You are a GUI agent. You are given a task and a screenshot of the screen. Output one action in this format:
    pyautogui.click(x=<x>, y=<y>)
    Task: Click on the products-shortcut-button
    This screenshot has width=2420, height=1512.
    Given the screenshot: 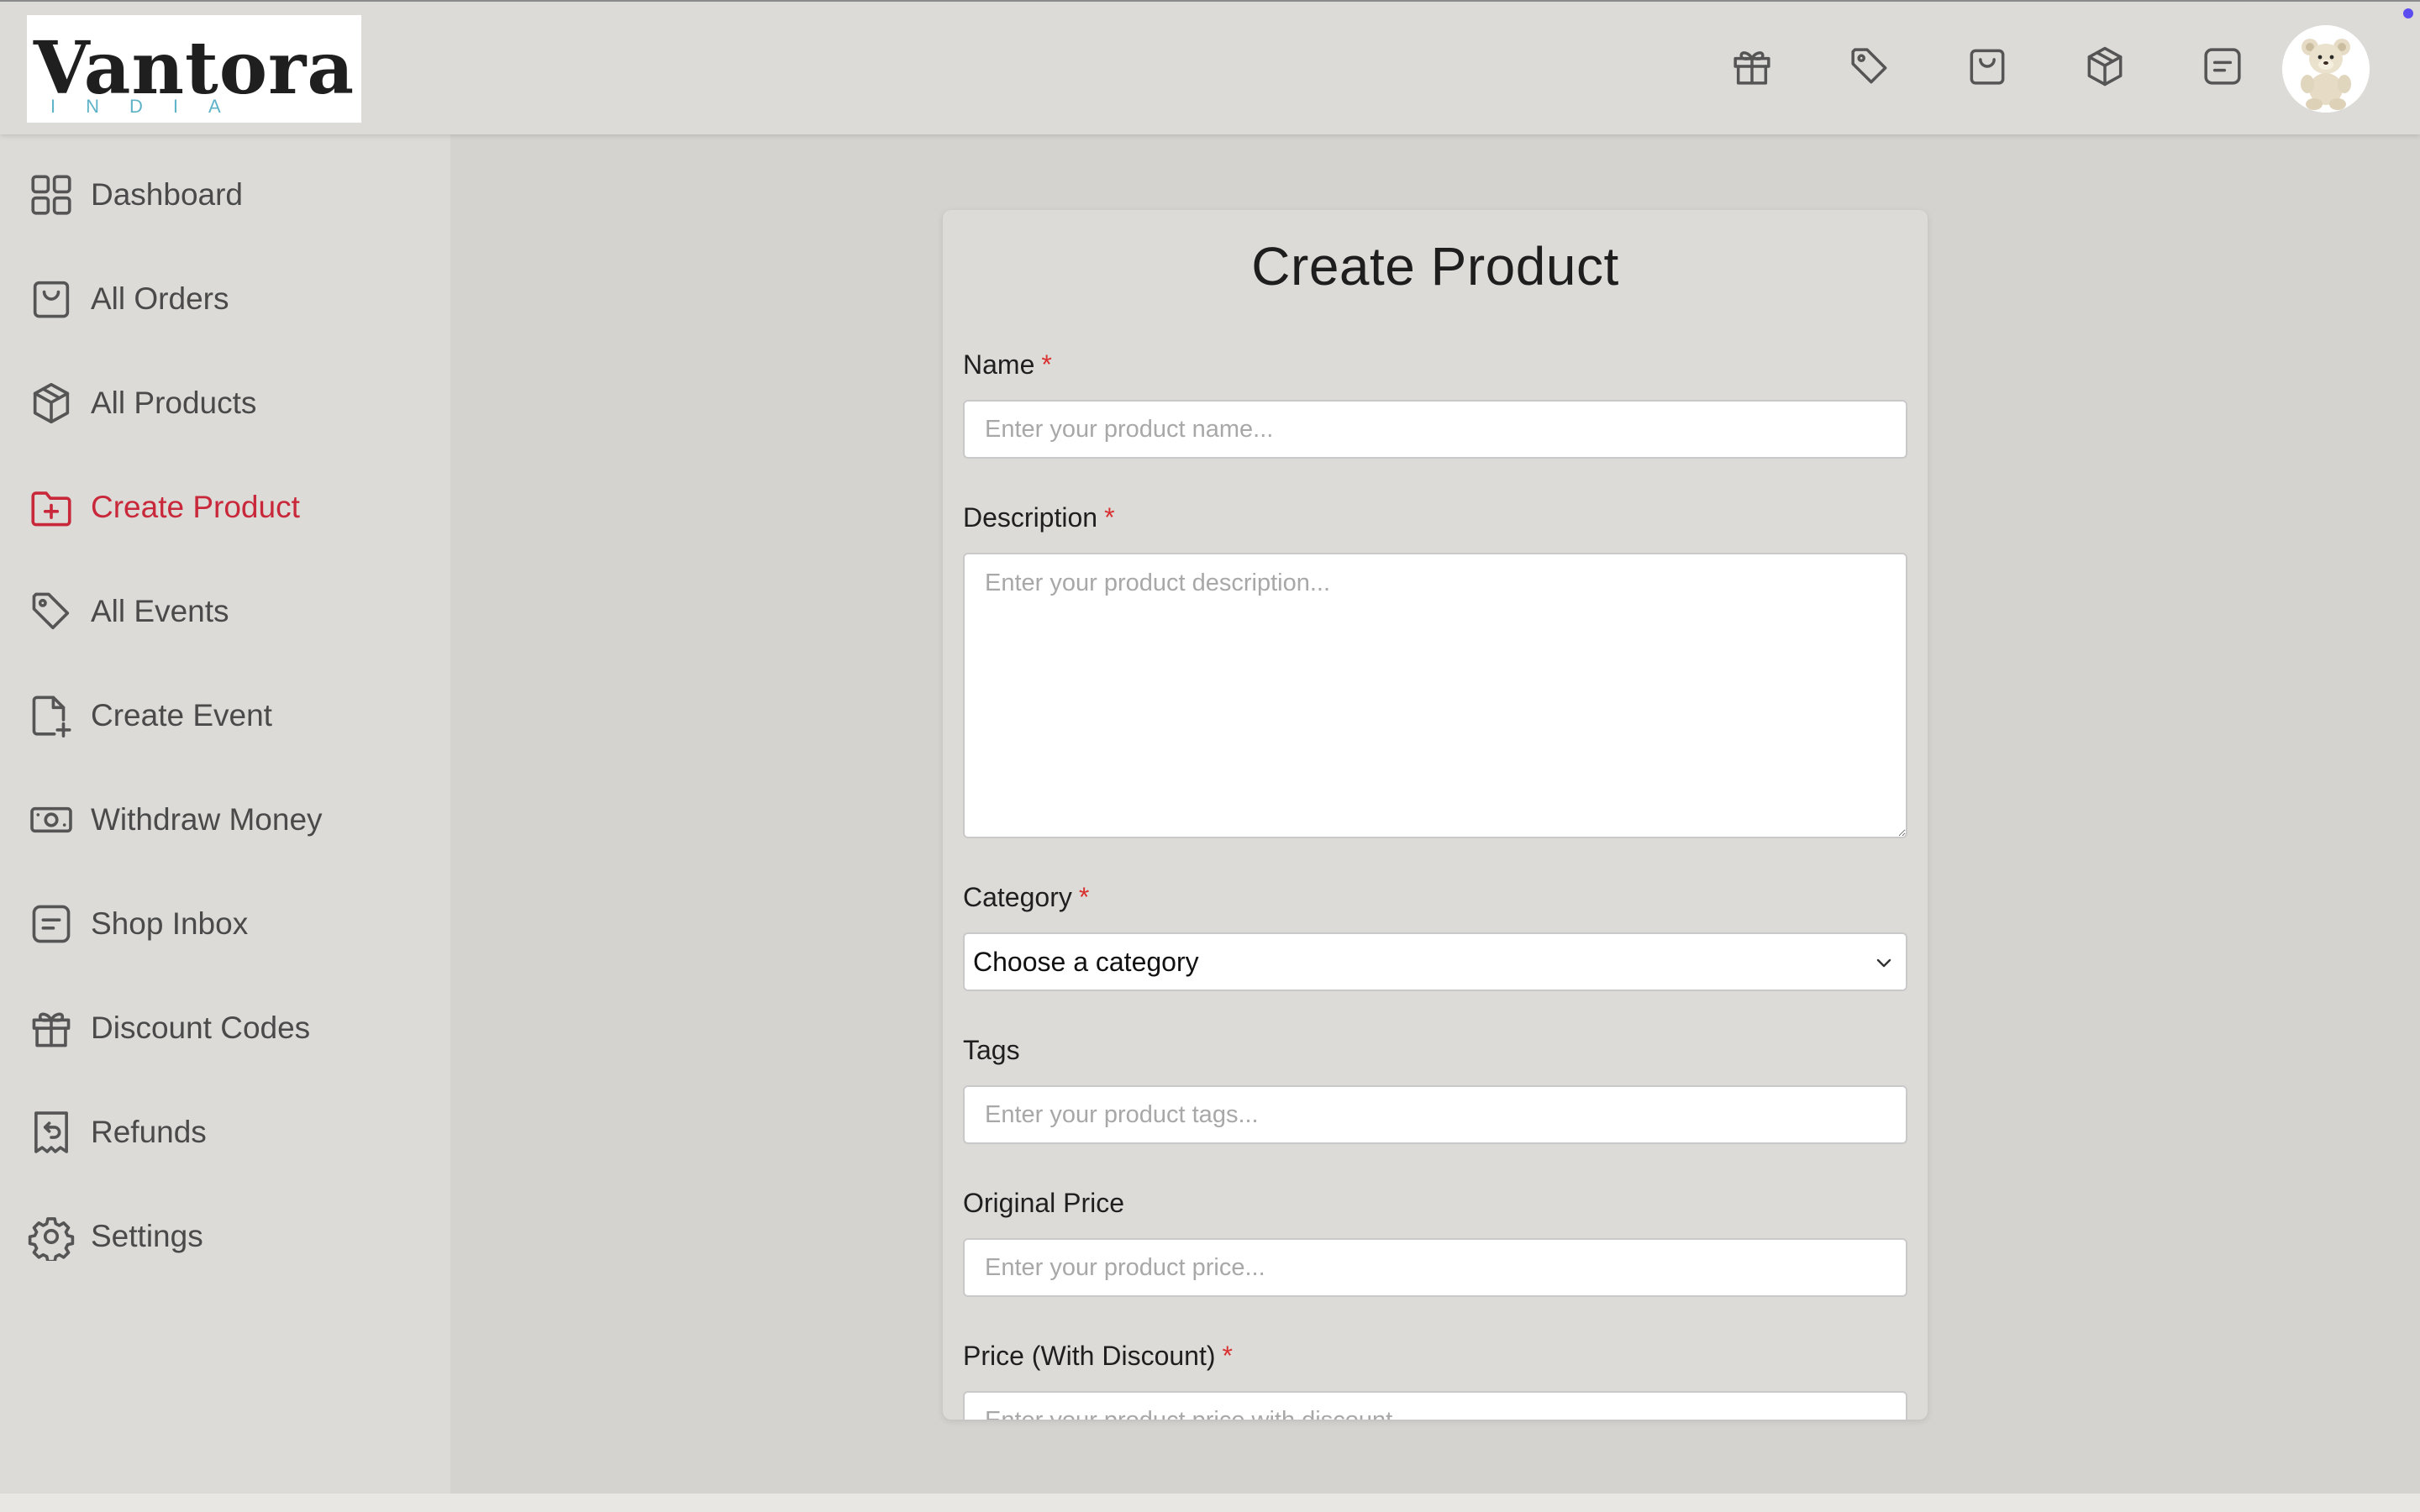 What is the action you would take?
    pyautogui.click(x=2105, y=66)
    